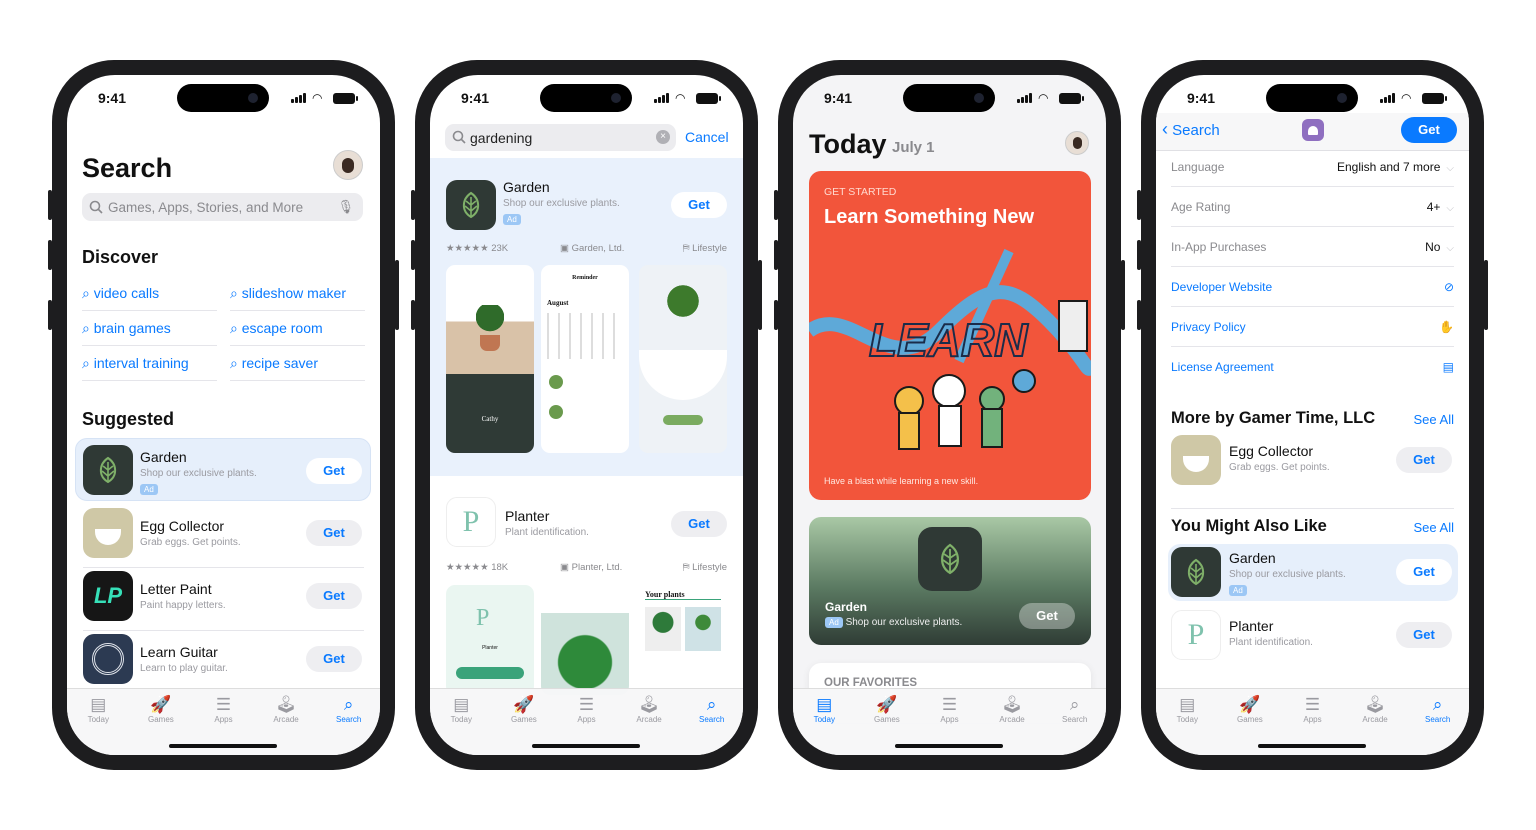 The height and width of the screenshot is (830, 1536). What do you see at coordinates (707, 137) in the screenshot?
I see `cancel-button: Cancel` at bounding box center [707, 137].